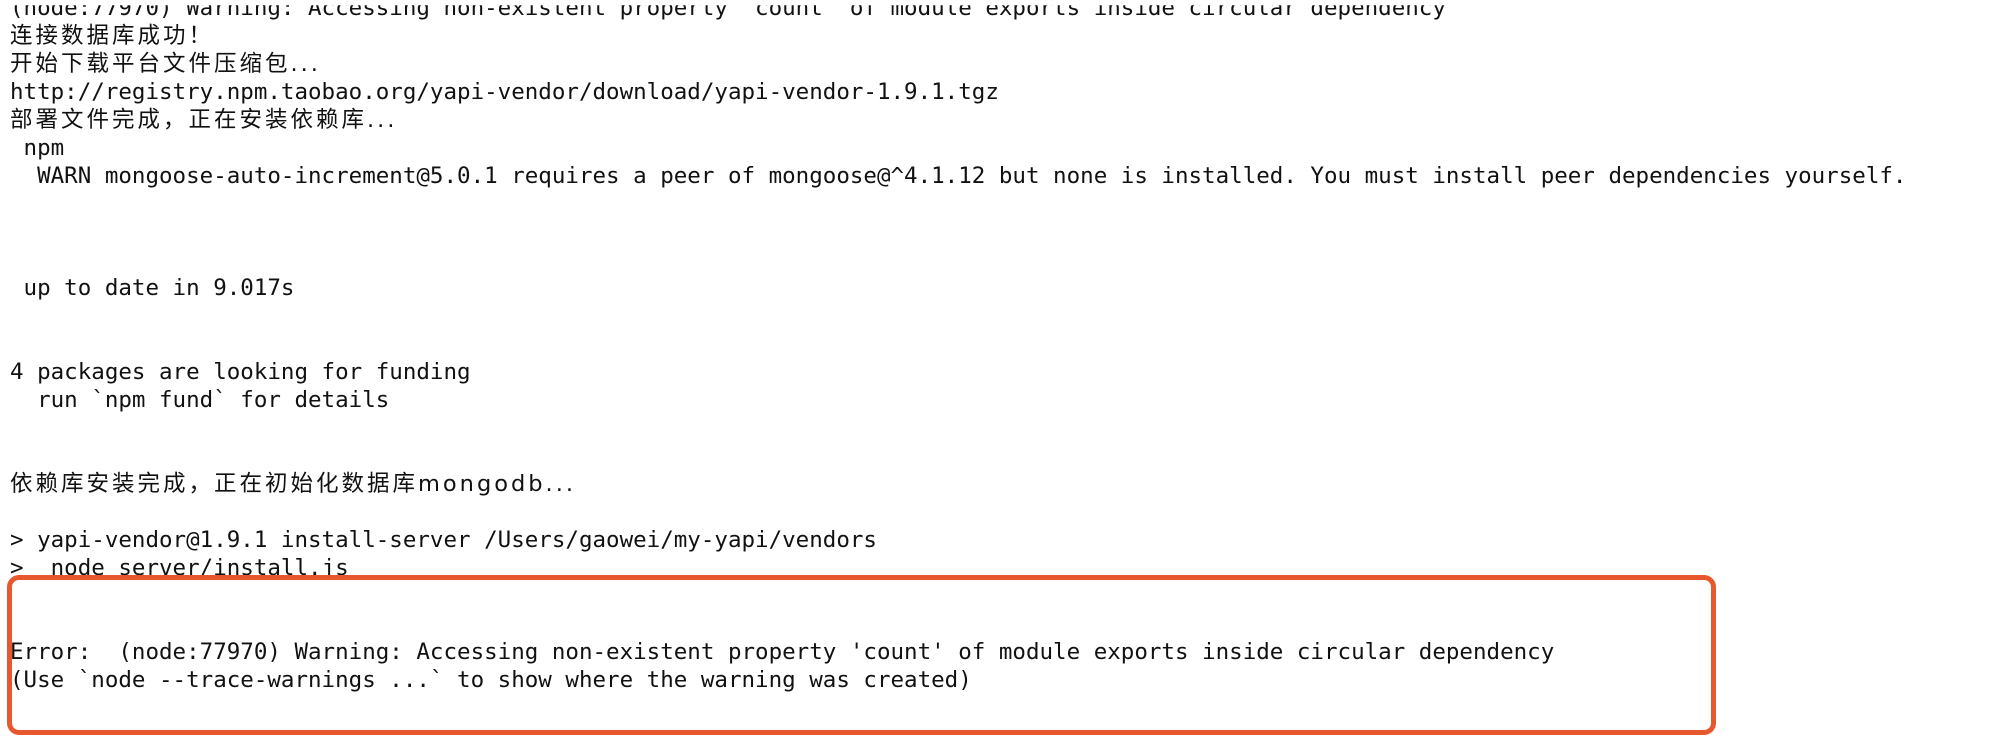 The height and width of the screenshot is (746, 1998). Describe the element at coordinates (200, 400) in the screenshot. I see `terminal-line: run `npm fund` for details` at that location.